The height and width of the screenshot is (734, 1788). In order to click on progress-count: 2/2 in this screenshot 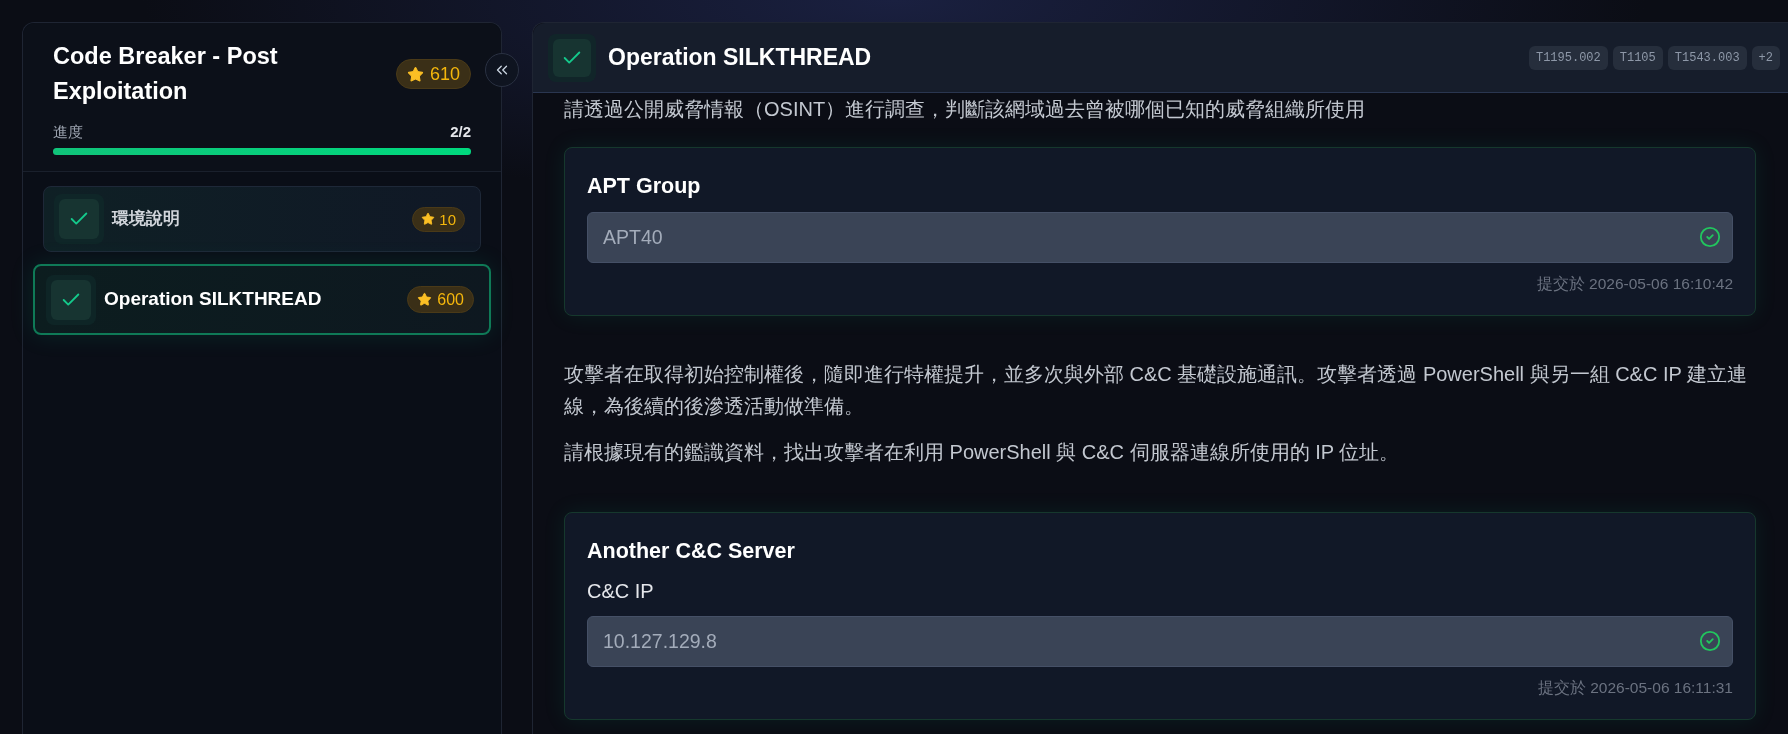, I will do `click(460, 132)`.